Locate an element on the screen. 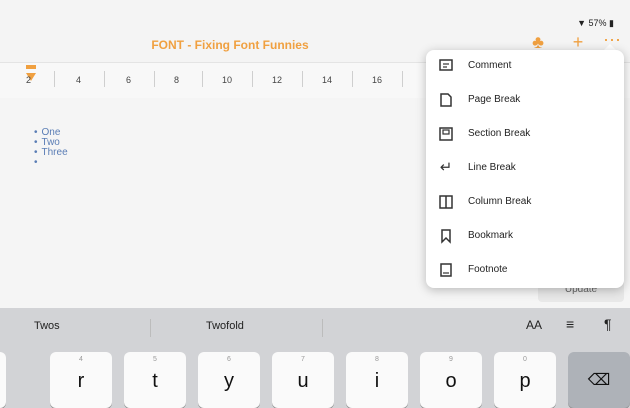 The width and height of the screenshot is (630, 408). menu-item-line-break: ↵ Line Break is located at coordinates (525, 169).